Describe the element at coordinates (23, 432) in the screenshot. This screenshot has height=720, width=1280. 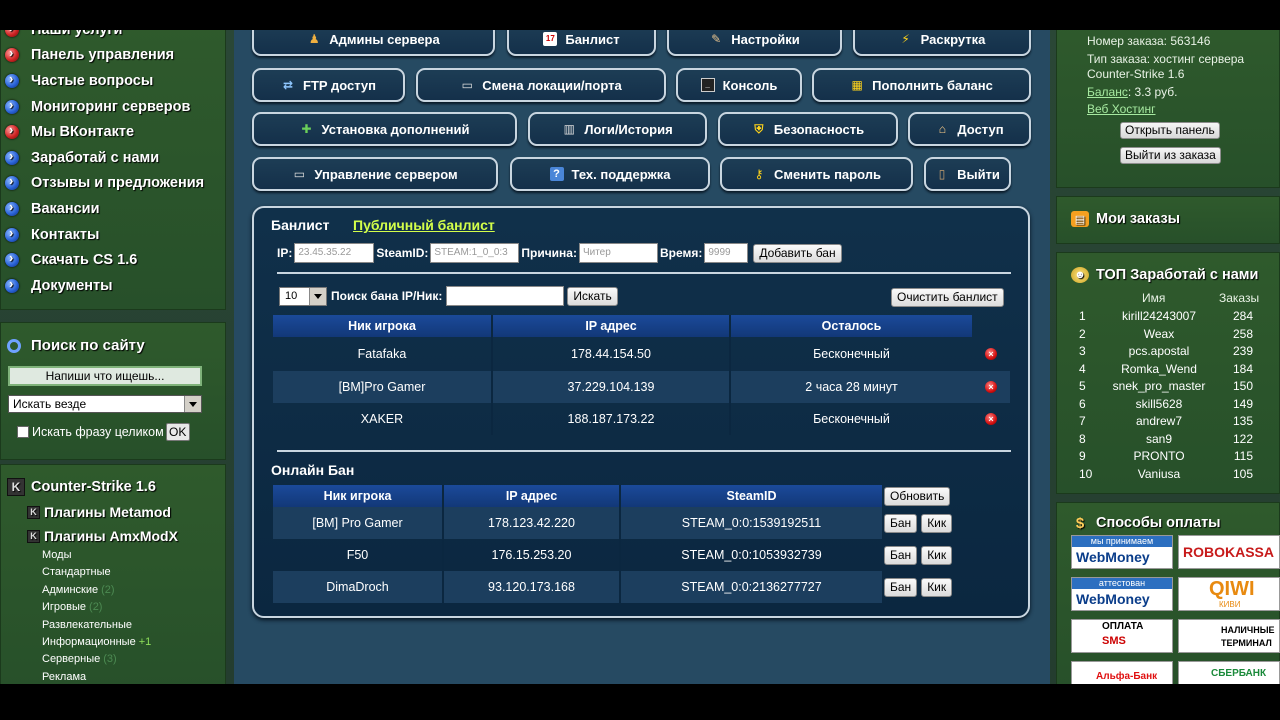
I see `phrase-checkbox` at that location.